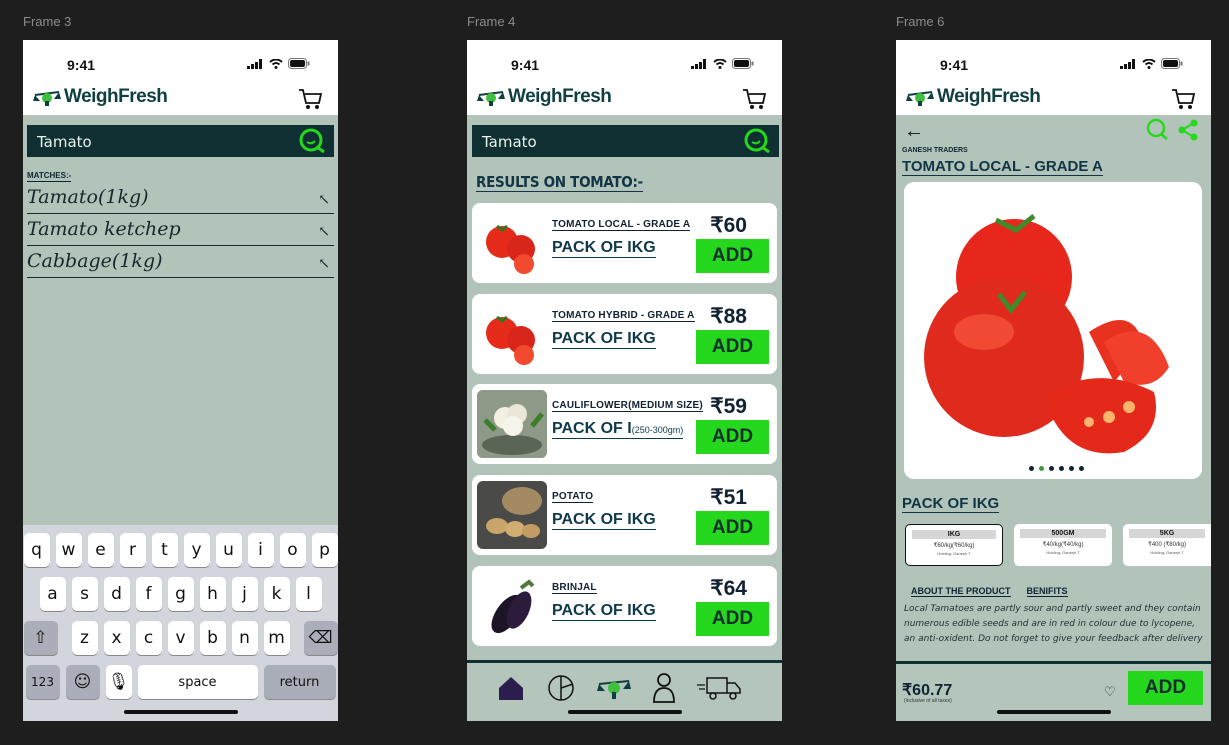 The width and height of the screenshot is (1229, 745). Describe the element at coordinates (40, 638) in the screenshot. I see `shift-key-icon: ⇧` at that location.